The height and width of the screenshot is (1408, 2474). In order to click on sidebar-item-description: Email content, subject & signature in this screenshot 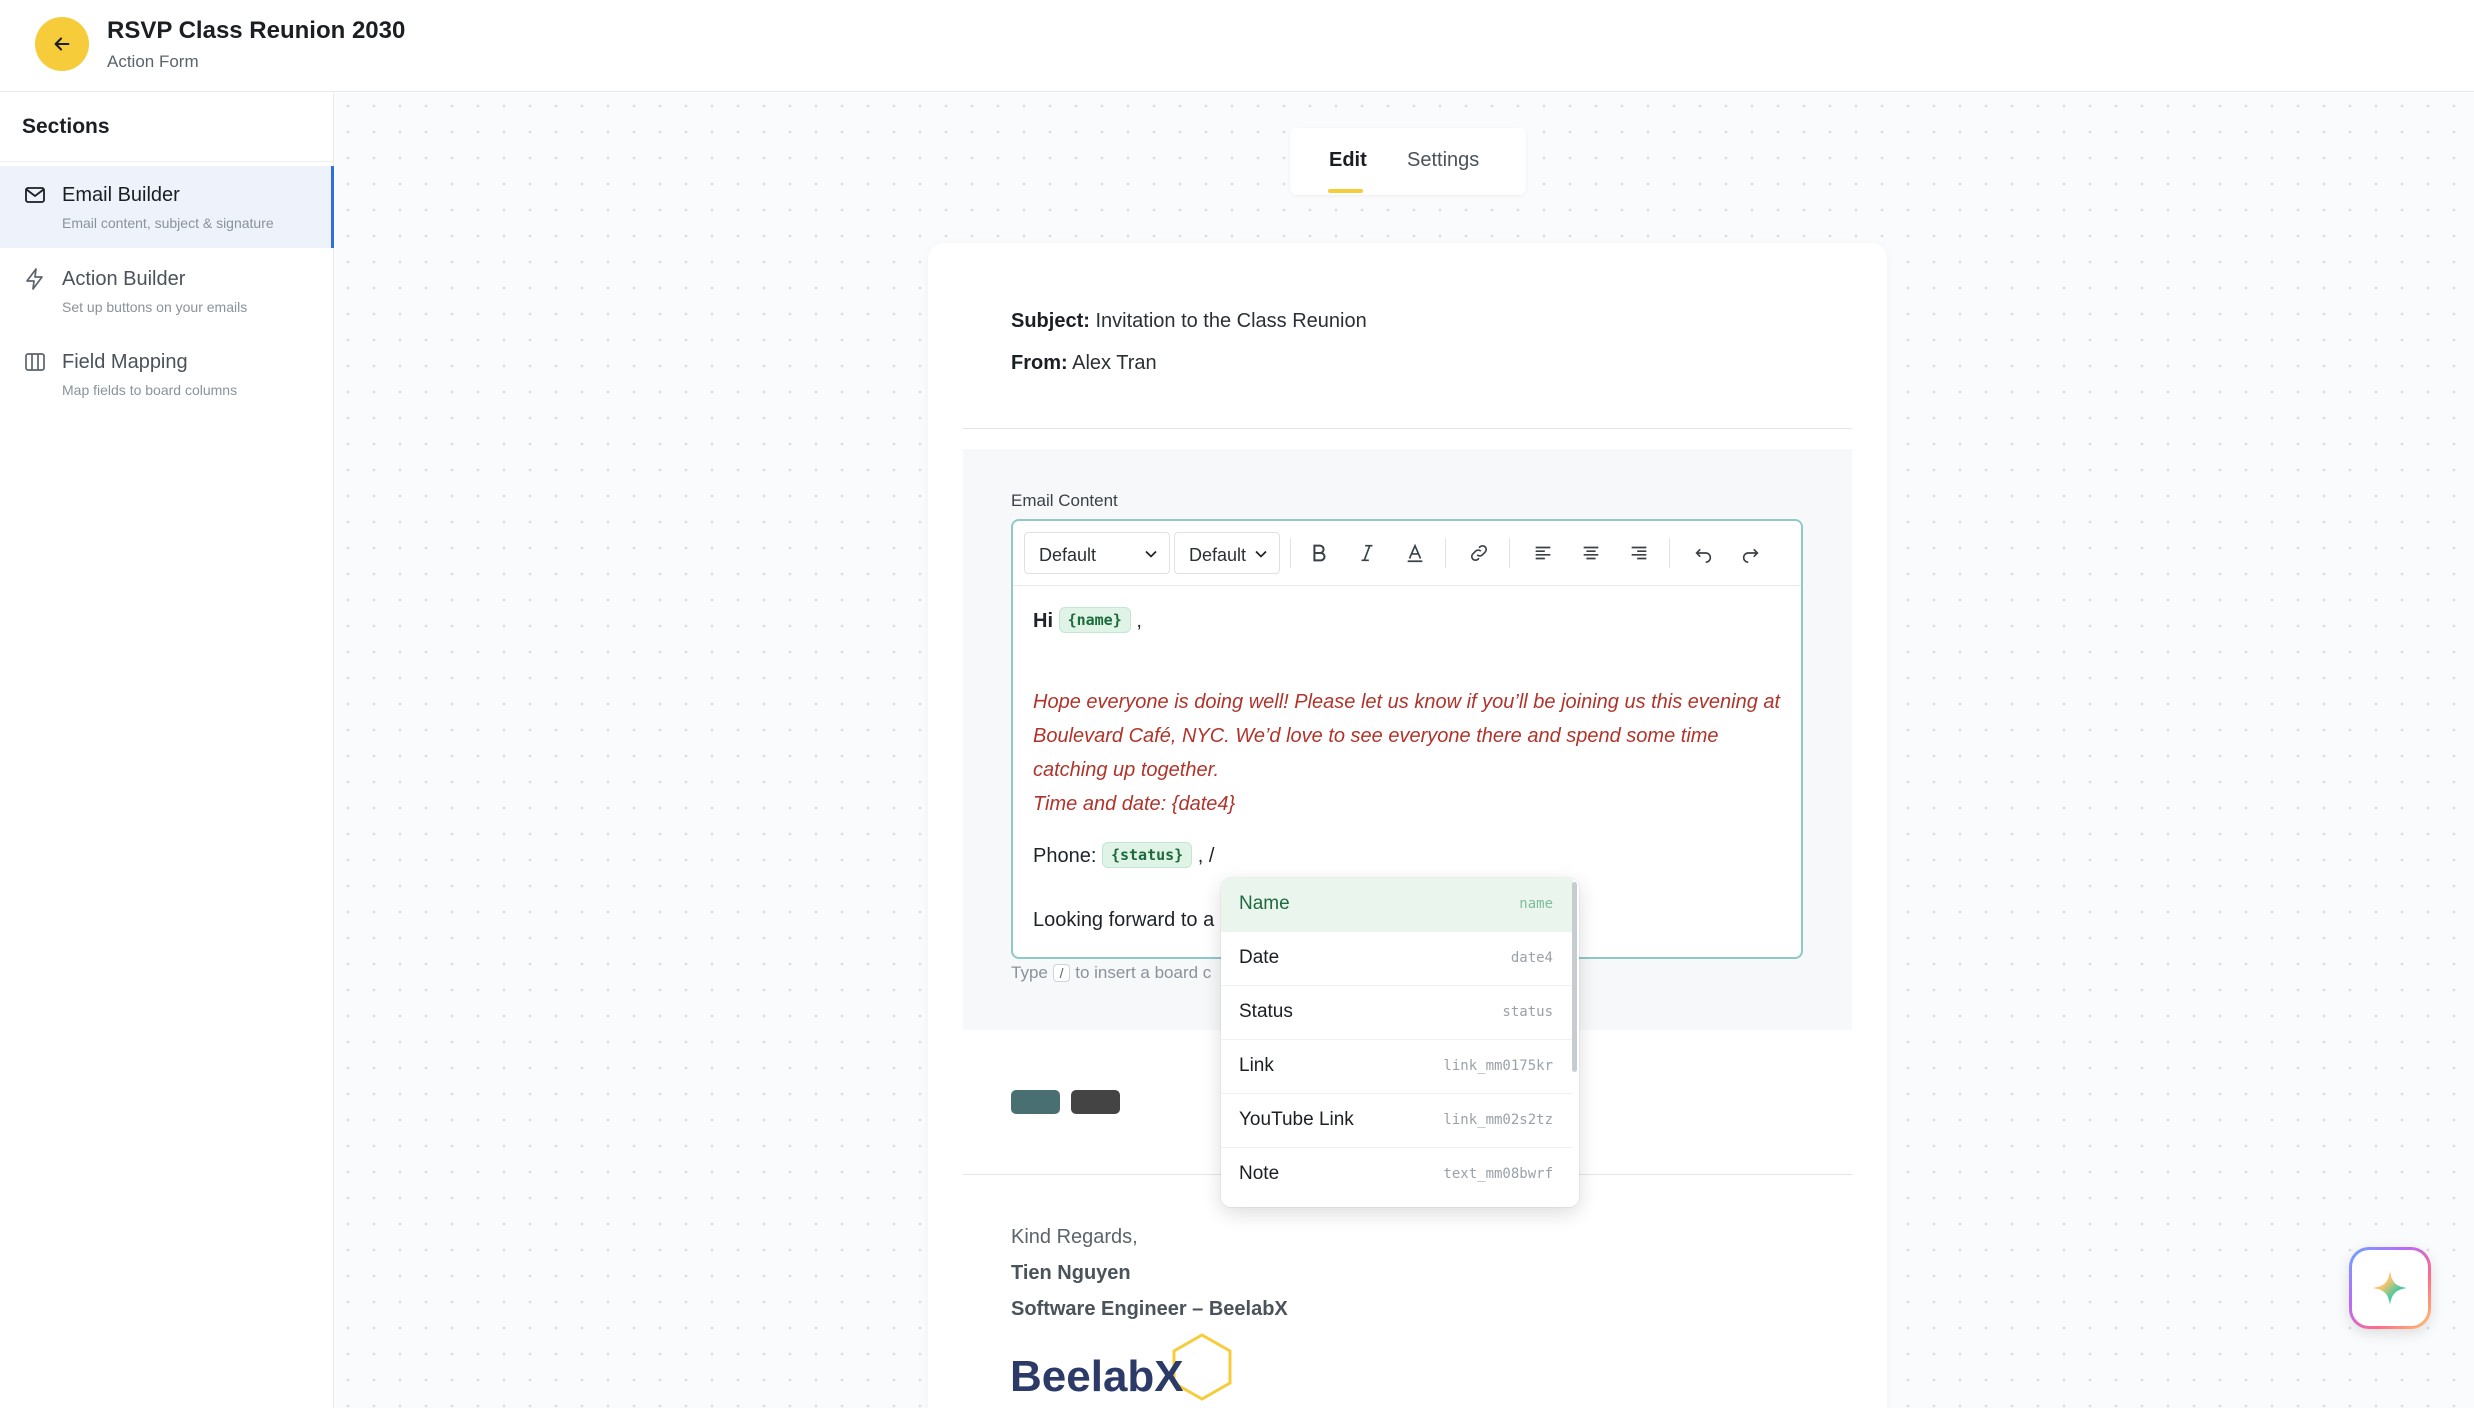, I will do `click(168, 223)`.